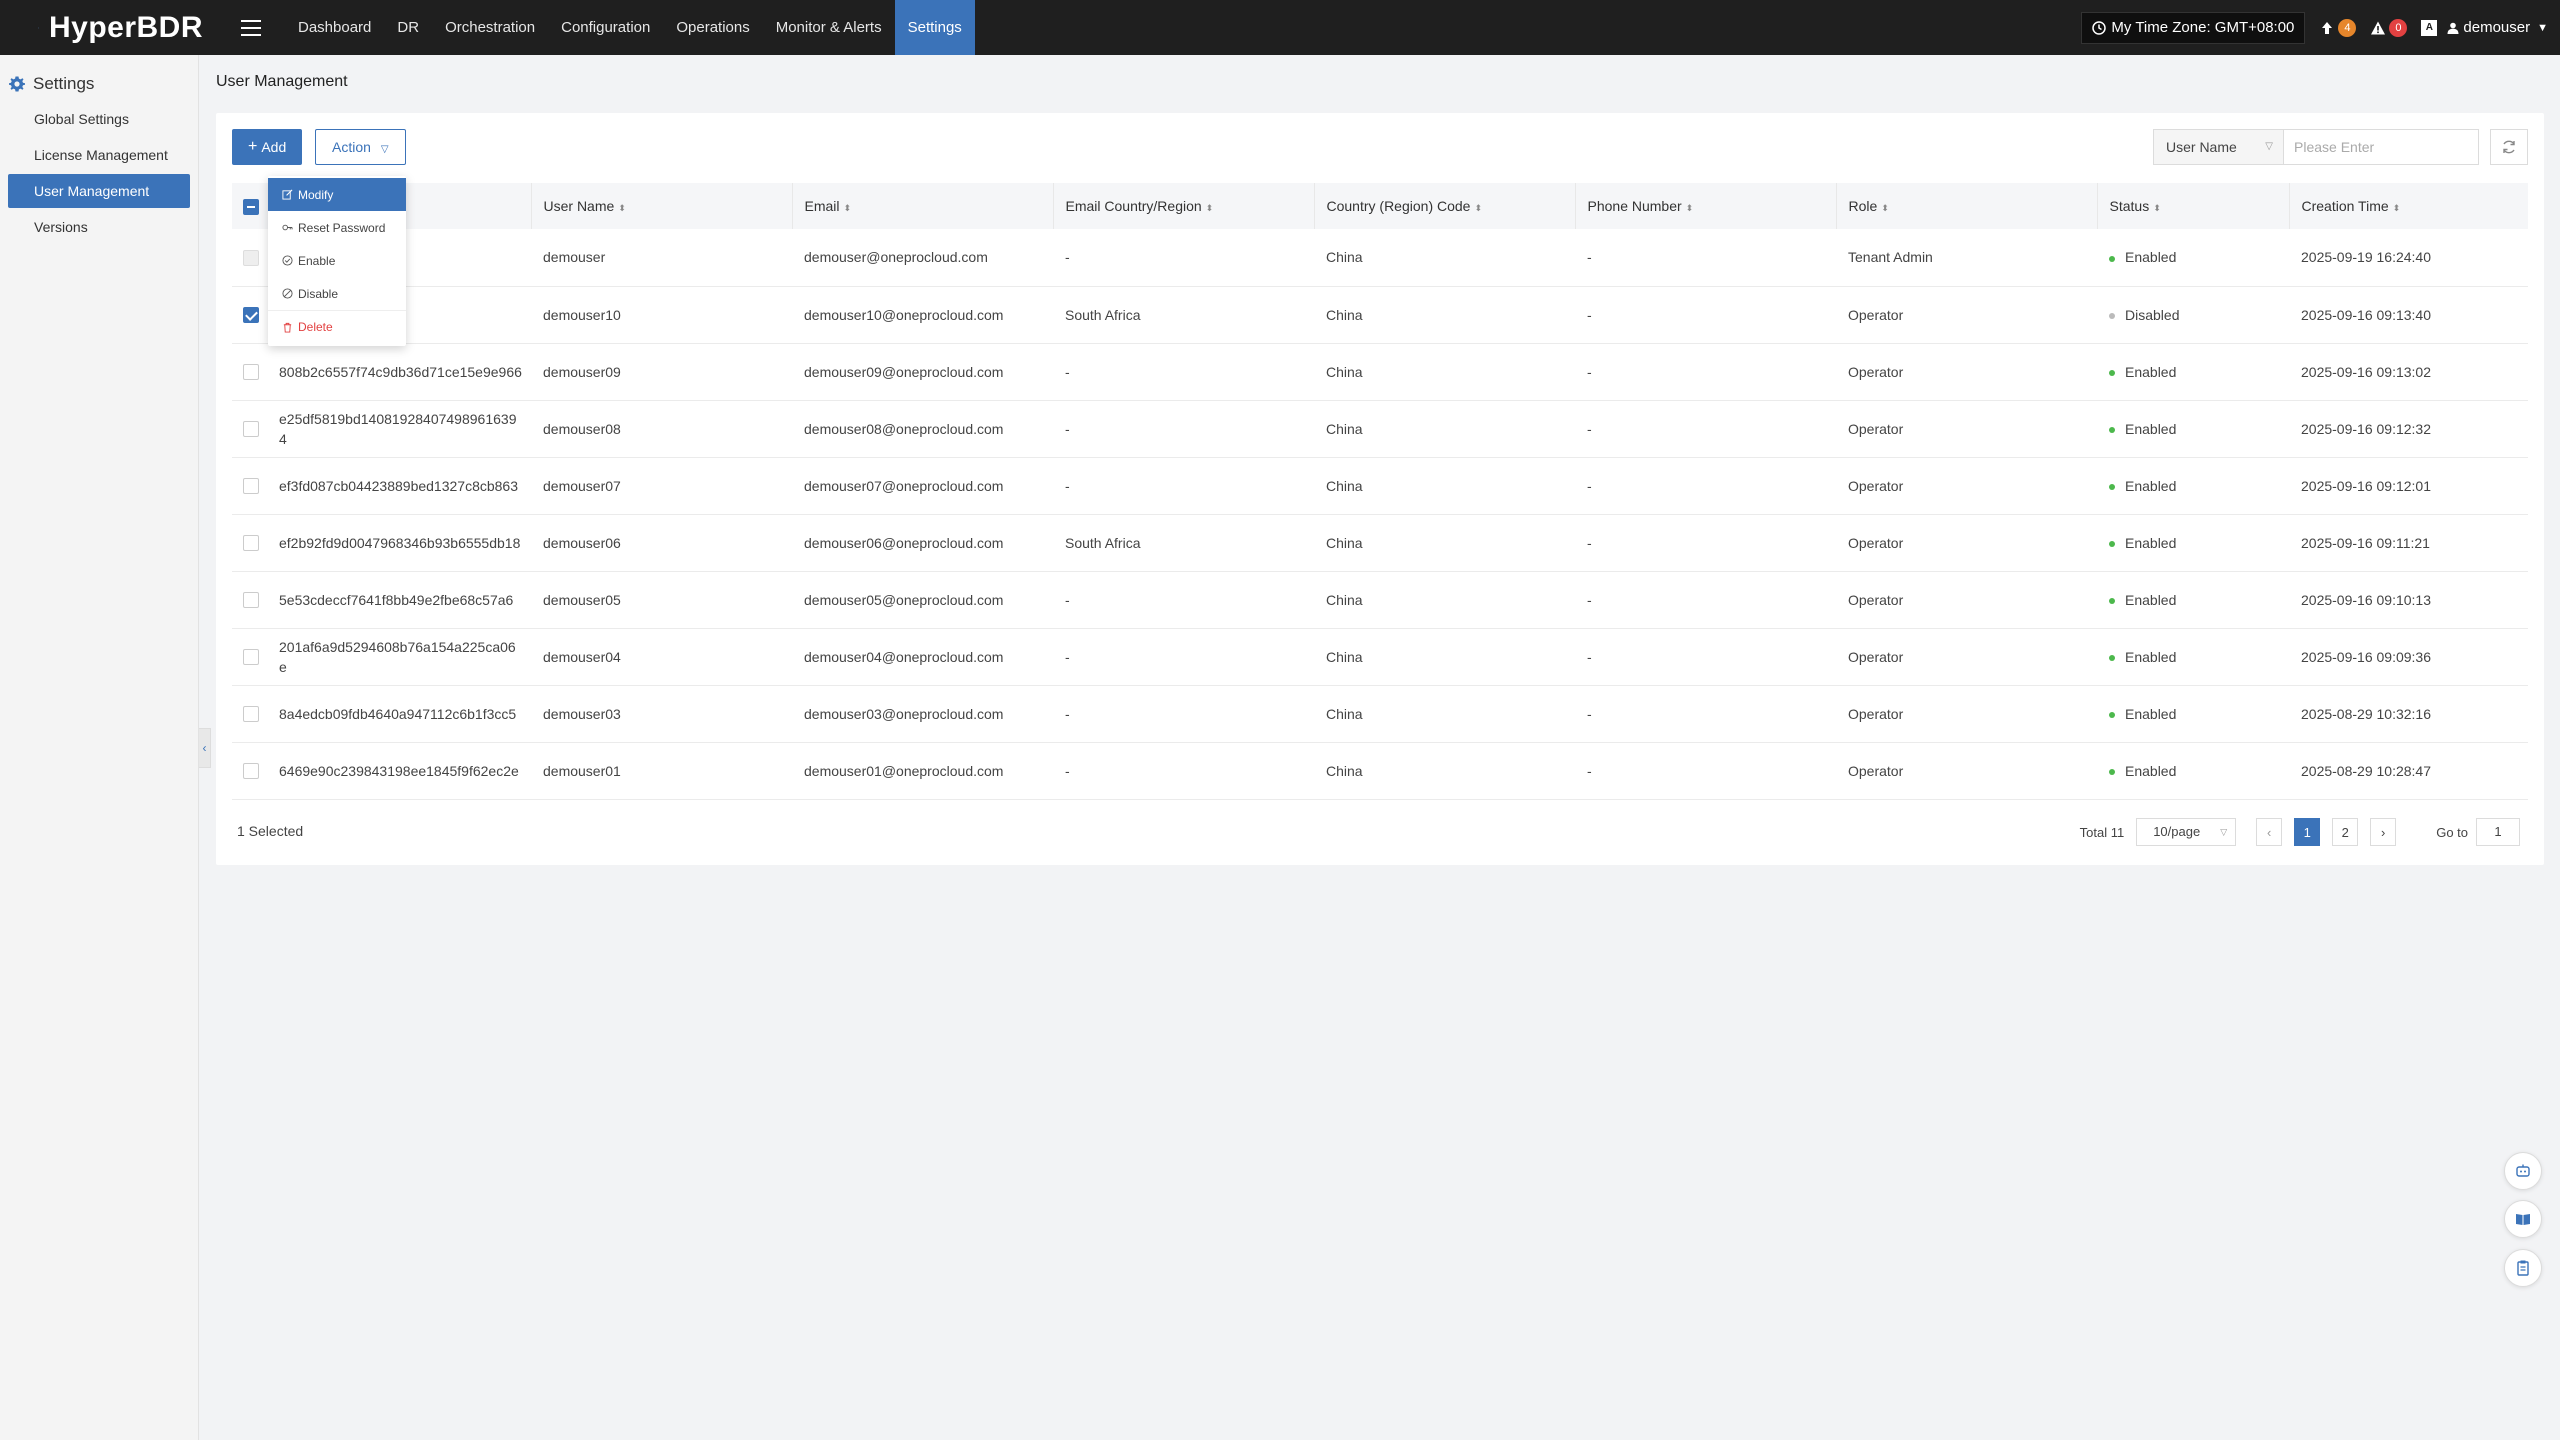 The width and height of the screenshot is (2560, 1440). I want to click on sidebar-item-user-management: User Management, so click(99, 191).